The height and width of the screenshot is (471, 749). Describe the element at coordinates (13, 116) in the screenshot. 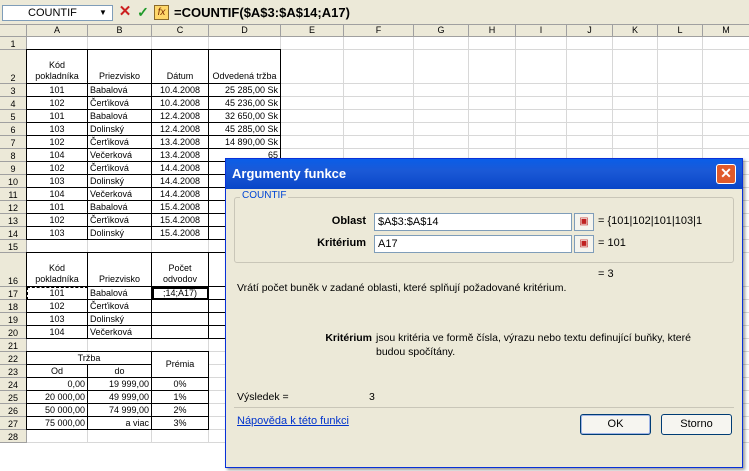

I see `row-header: 5` at that location.